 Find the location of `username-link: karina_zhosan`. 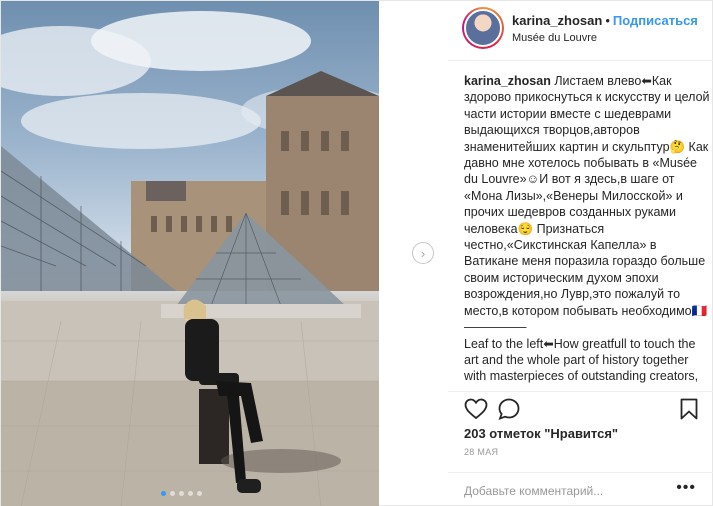

username-link: karina_zhosan is located at coordinates (557, 20).